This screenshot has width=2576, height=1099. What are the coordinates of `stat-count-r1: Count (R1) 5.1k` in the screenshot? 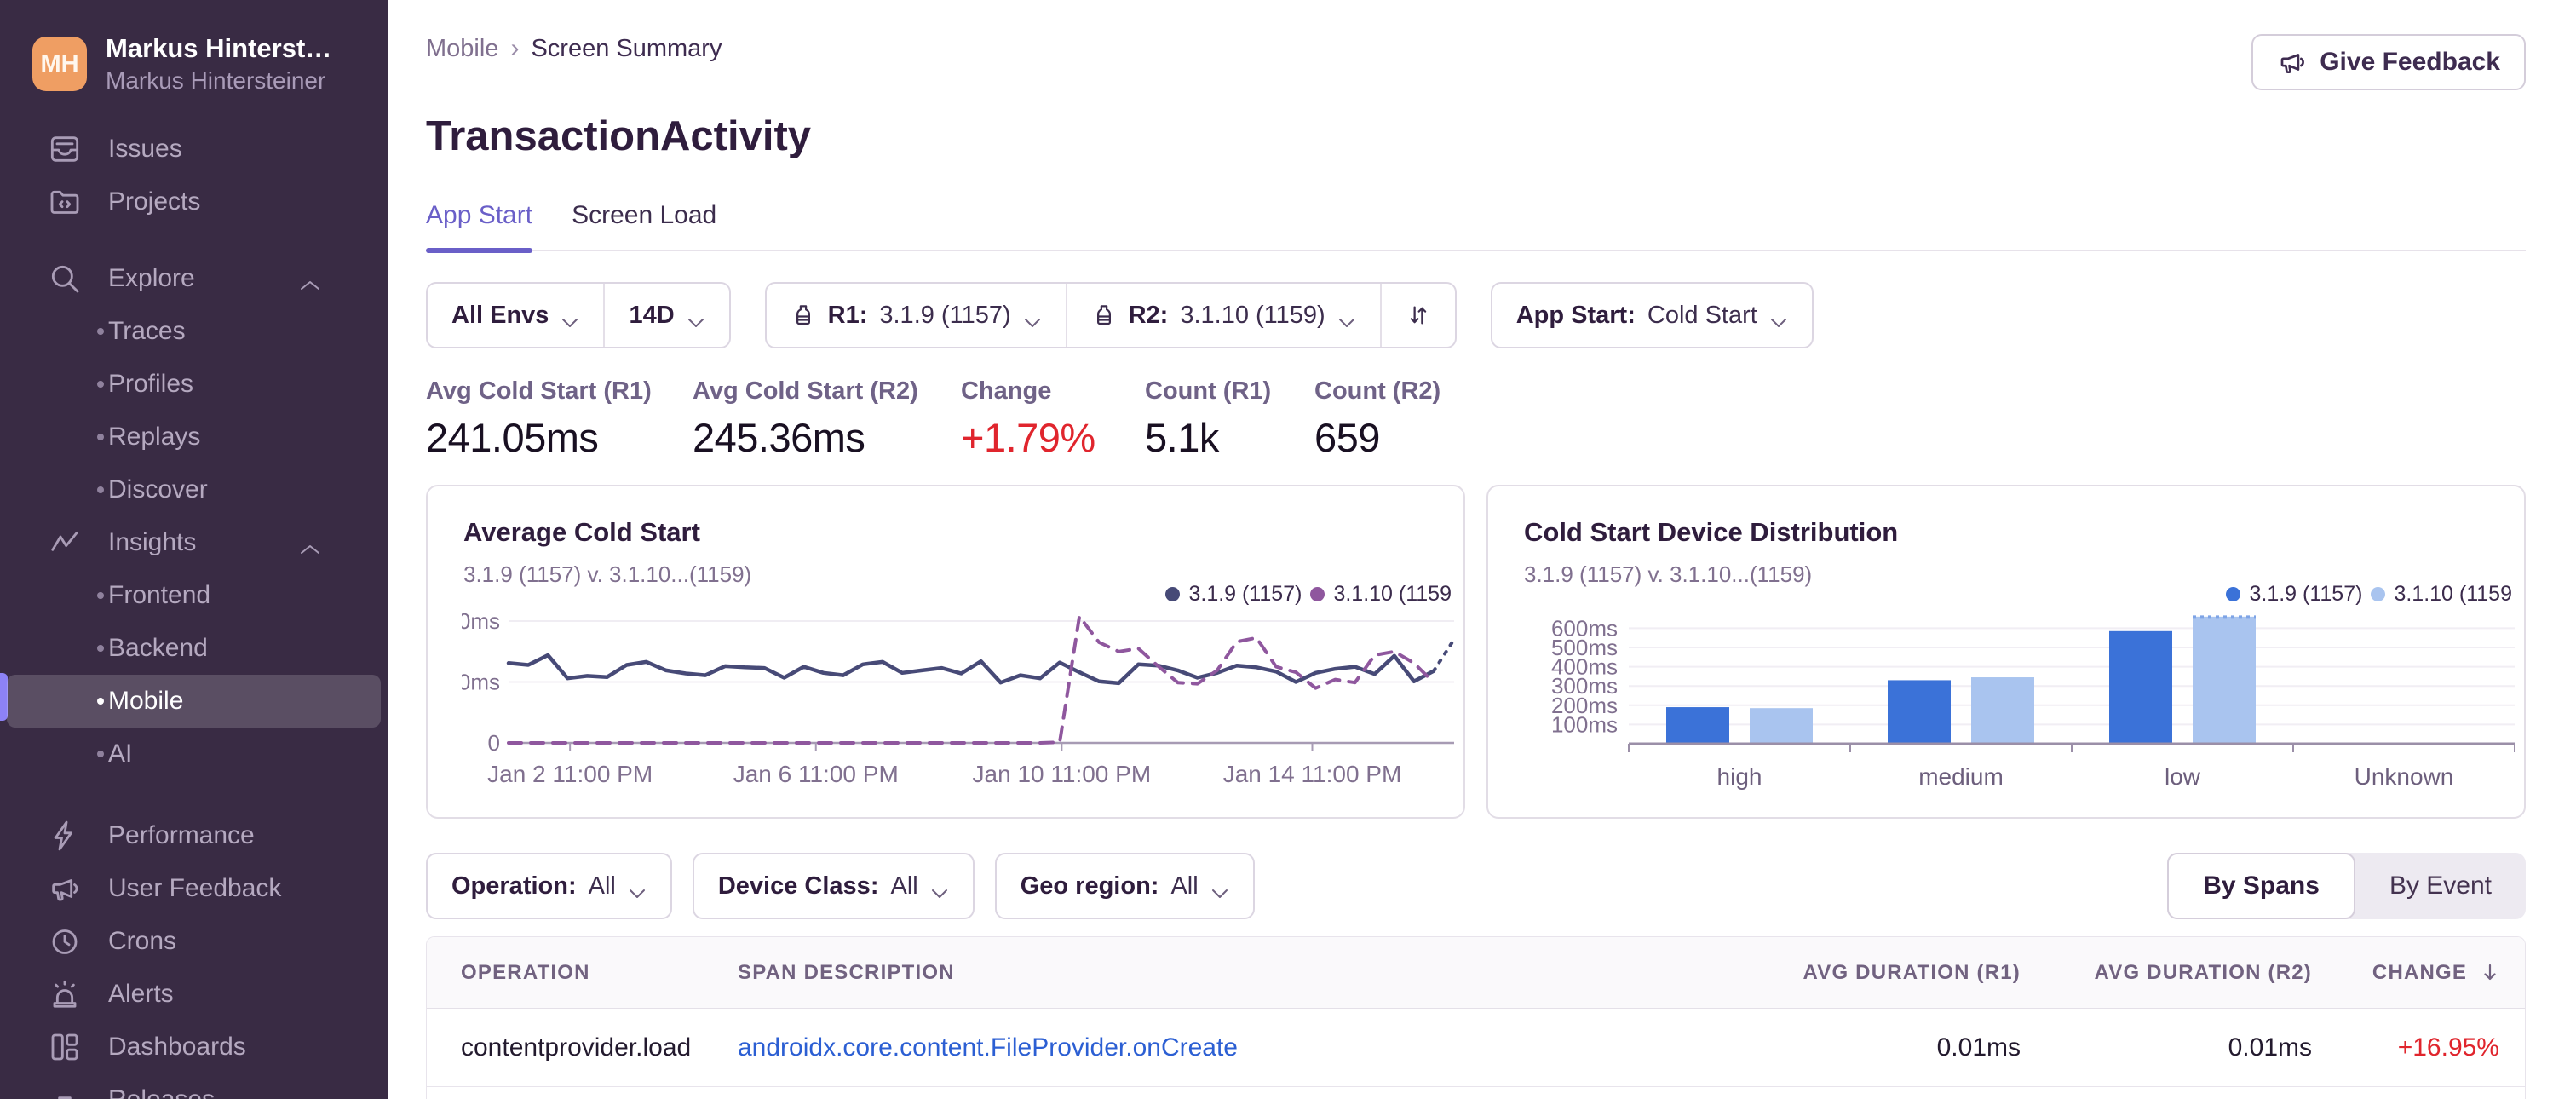 It's located at (1230, 419).